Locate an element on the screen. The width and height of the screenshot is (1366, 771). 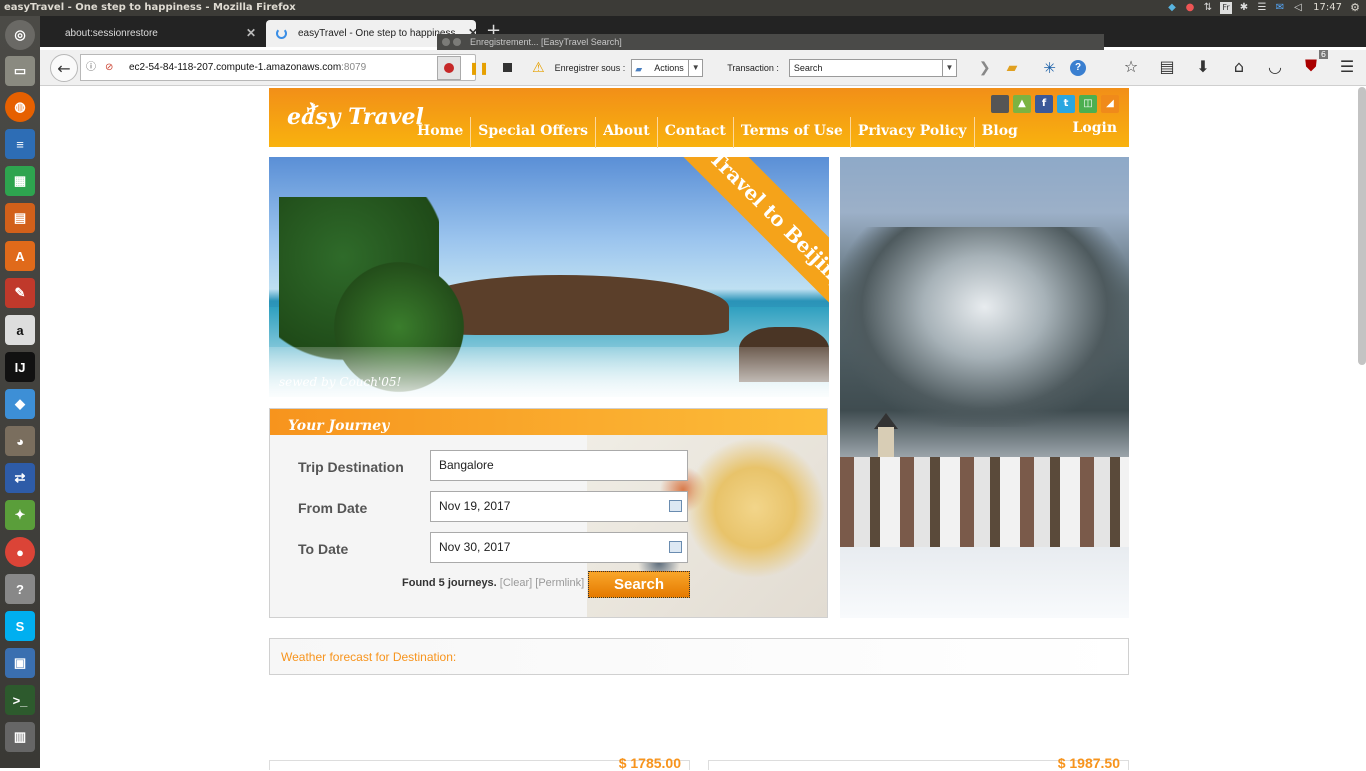
site-logo: ✈ easy Travel is located at coordinates (355, 113).